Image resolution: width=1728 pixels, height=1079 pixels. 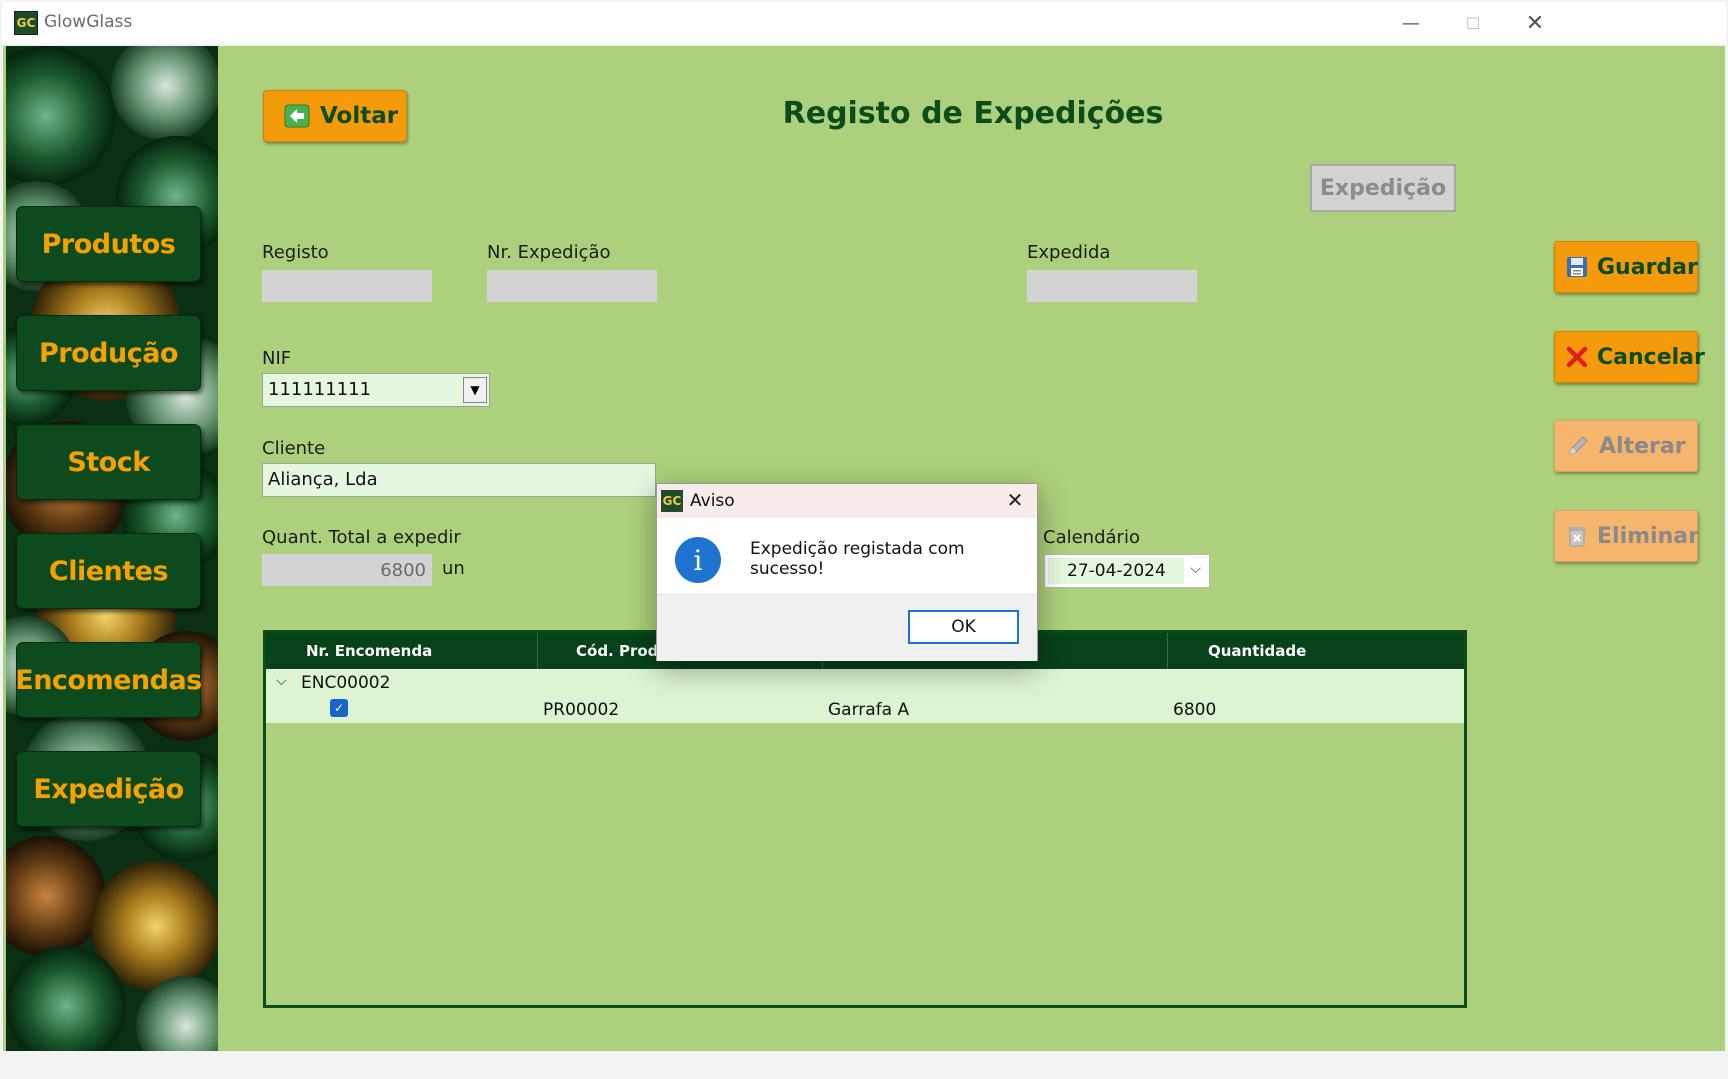 What do you see at coordinates (1535, 23) in the screenshot?
I see `close-window-button: ✕` at bounding box center [1535, 23].